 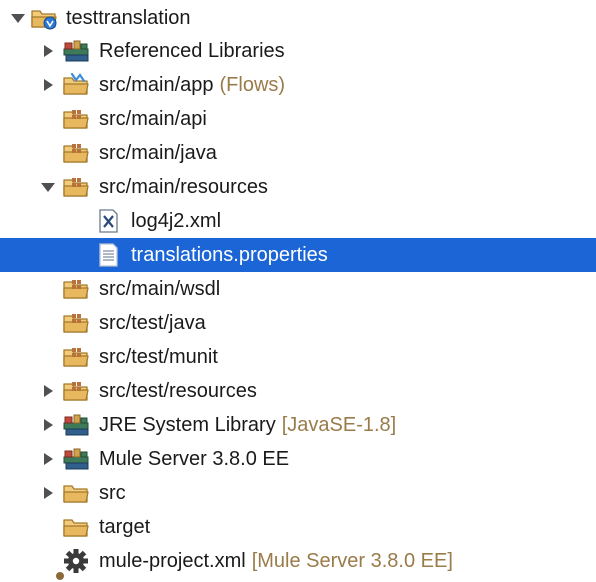 What do you see at coordinates (76, 561) in the screenshot?
I see `gear-icon` at bounding box center [76, 561].